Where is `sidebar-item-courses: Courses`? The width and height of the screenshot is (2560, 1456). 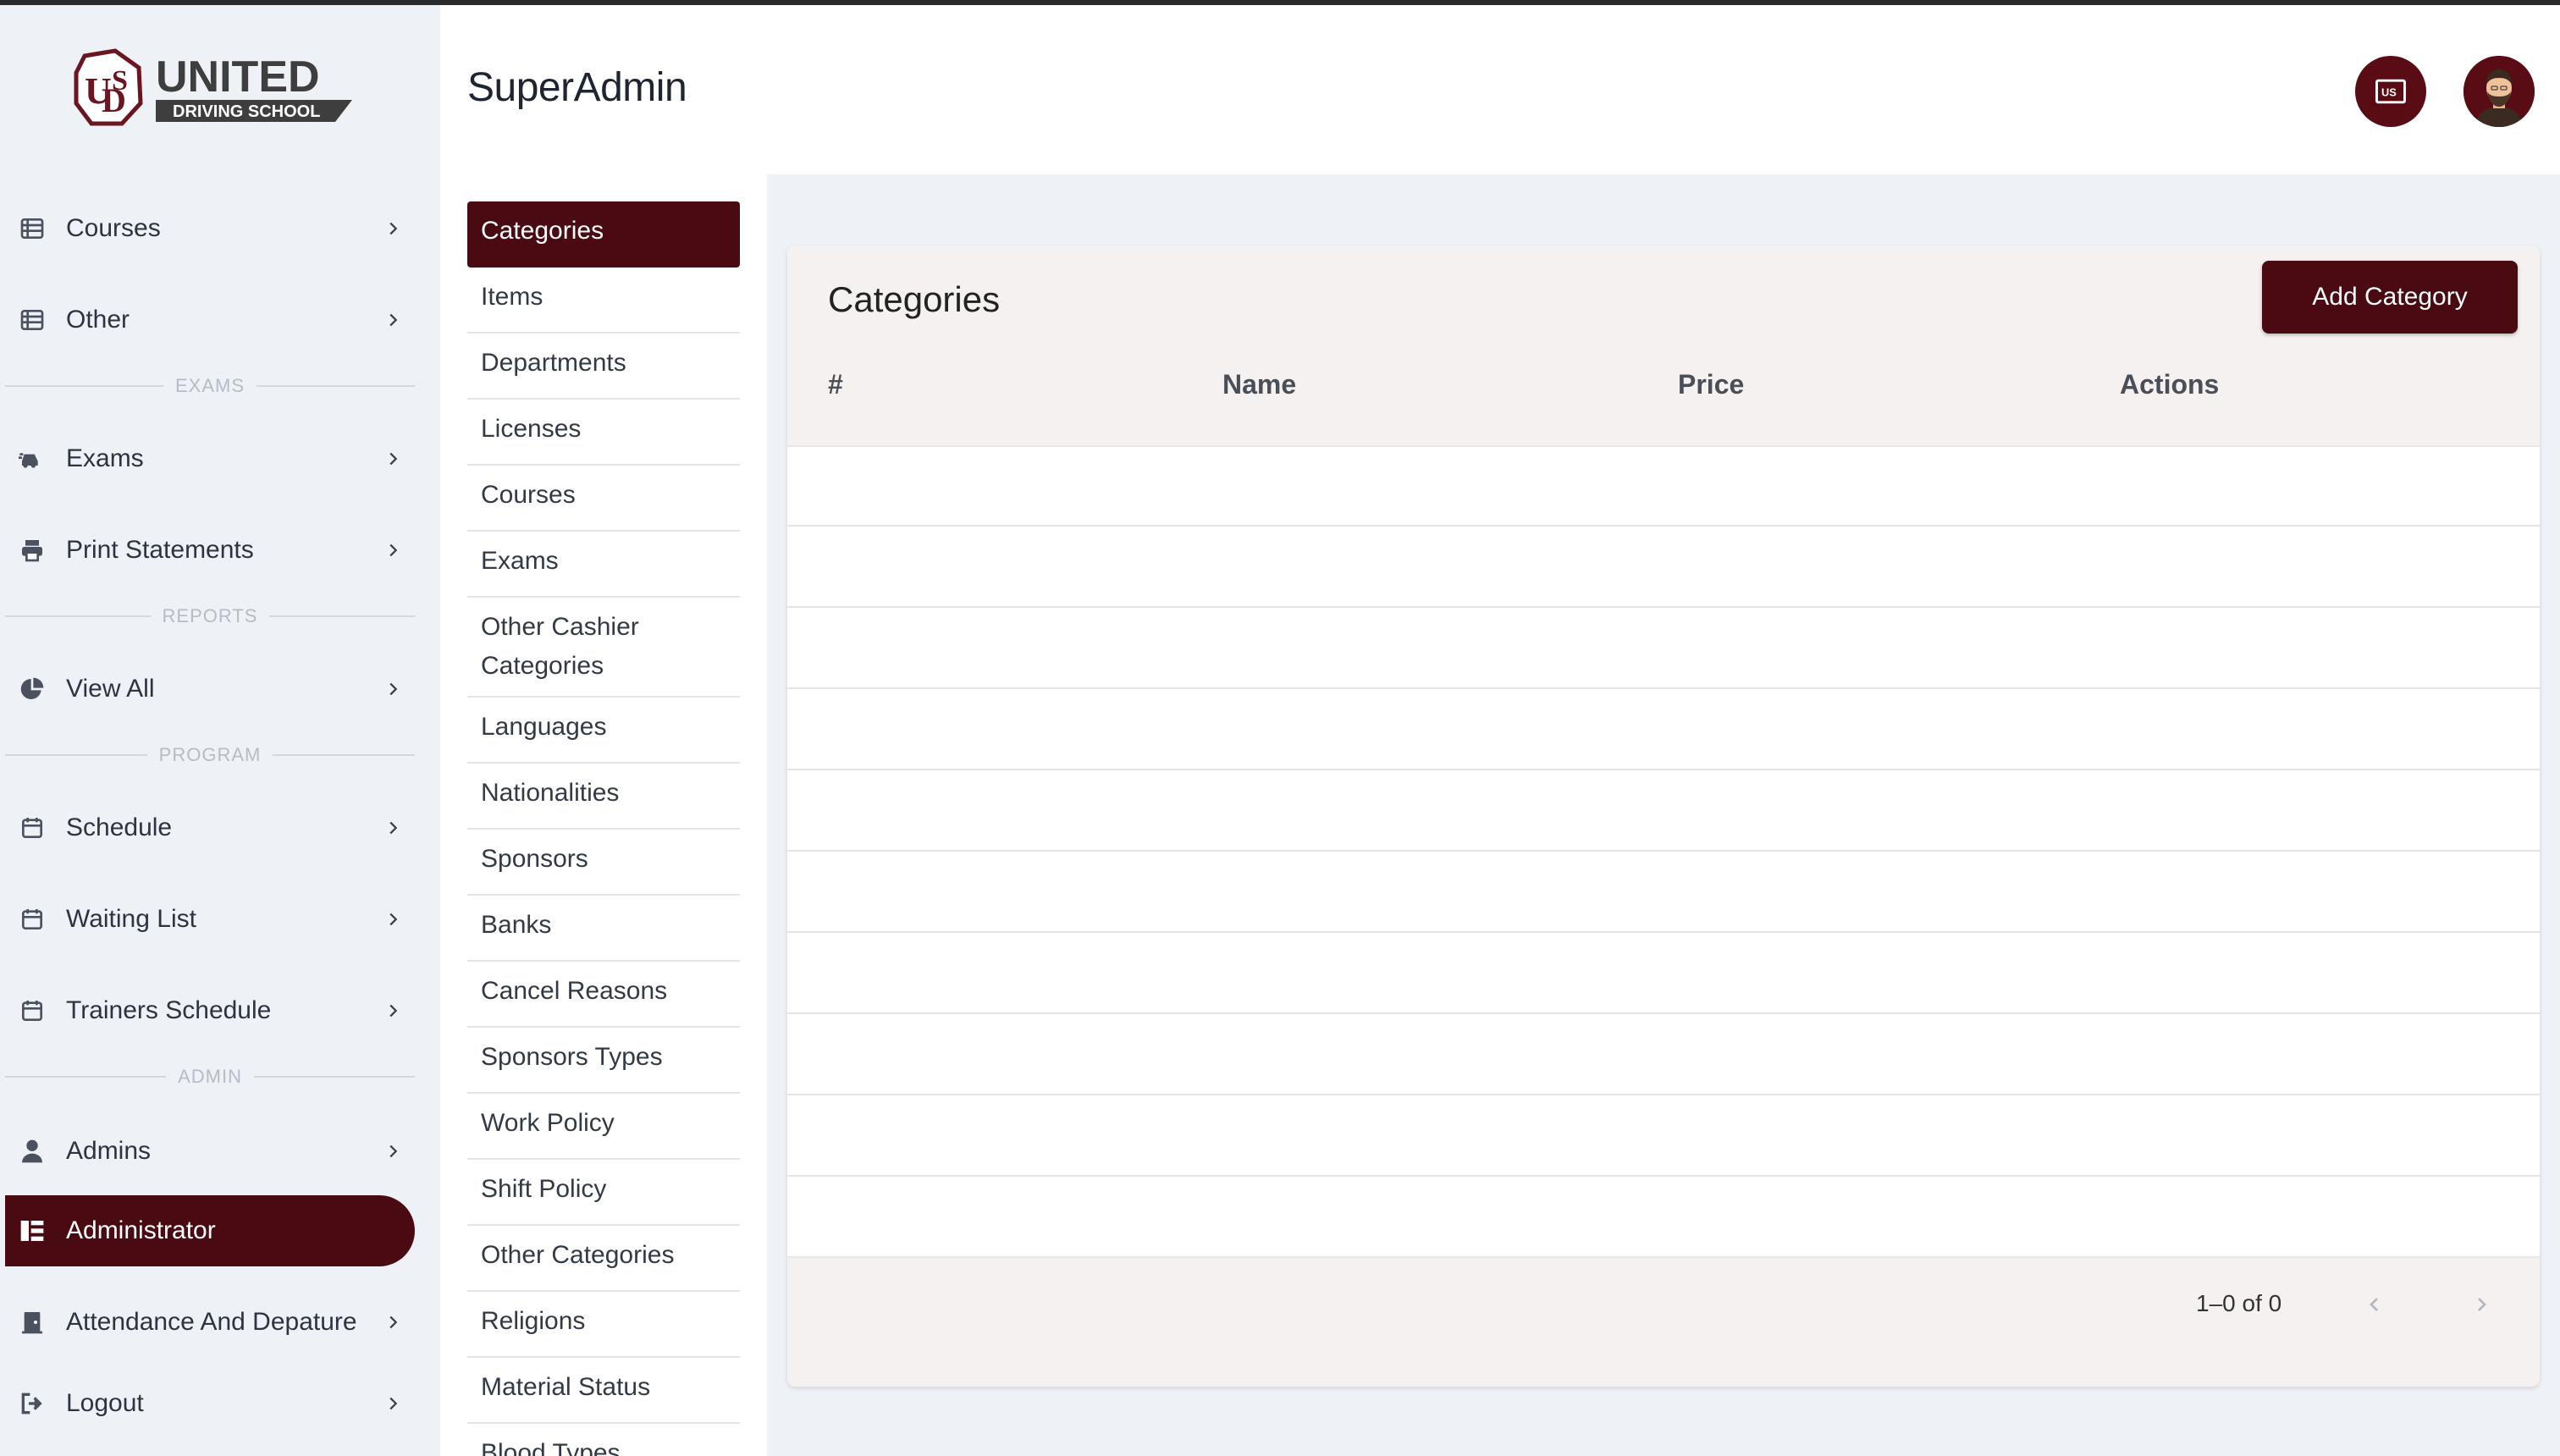
sidebar-item-courses: Courses is located at coordinates (210, 229).